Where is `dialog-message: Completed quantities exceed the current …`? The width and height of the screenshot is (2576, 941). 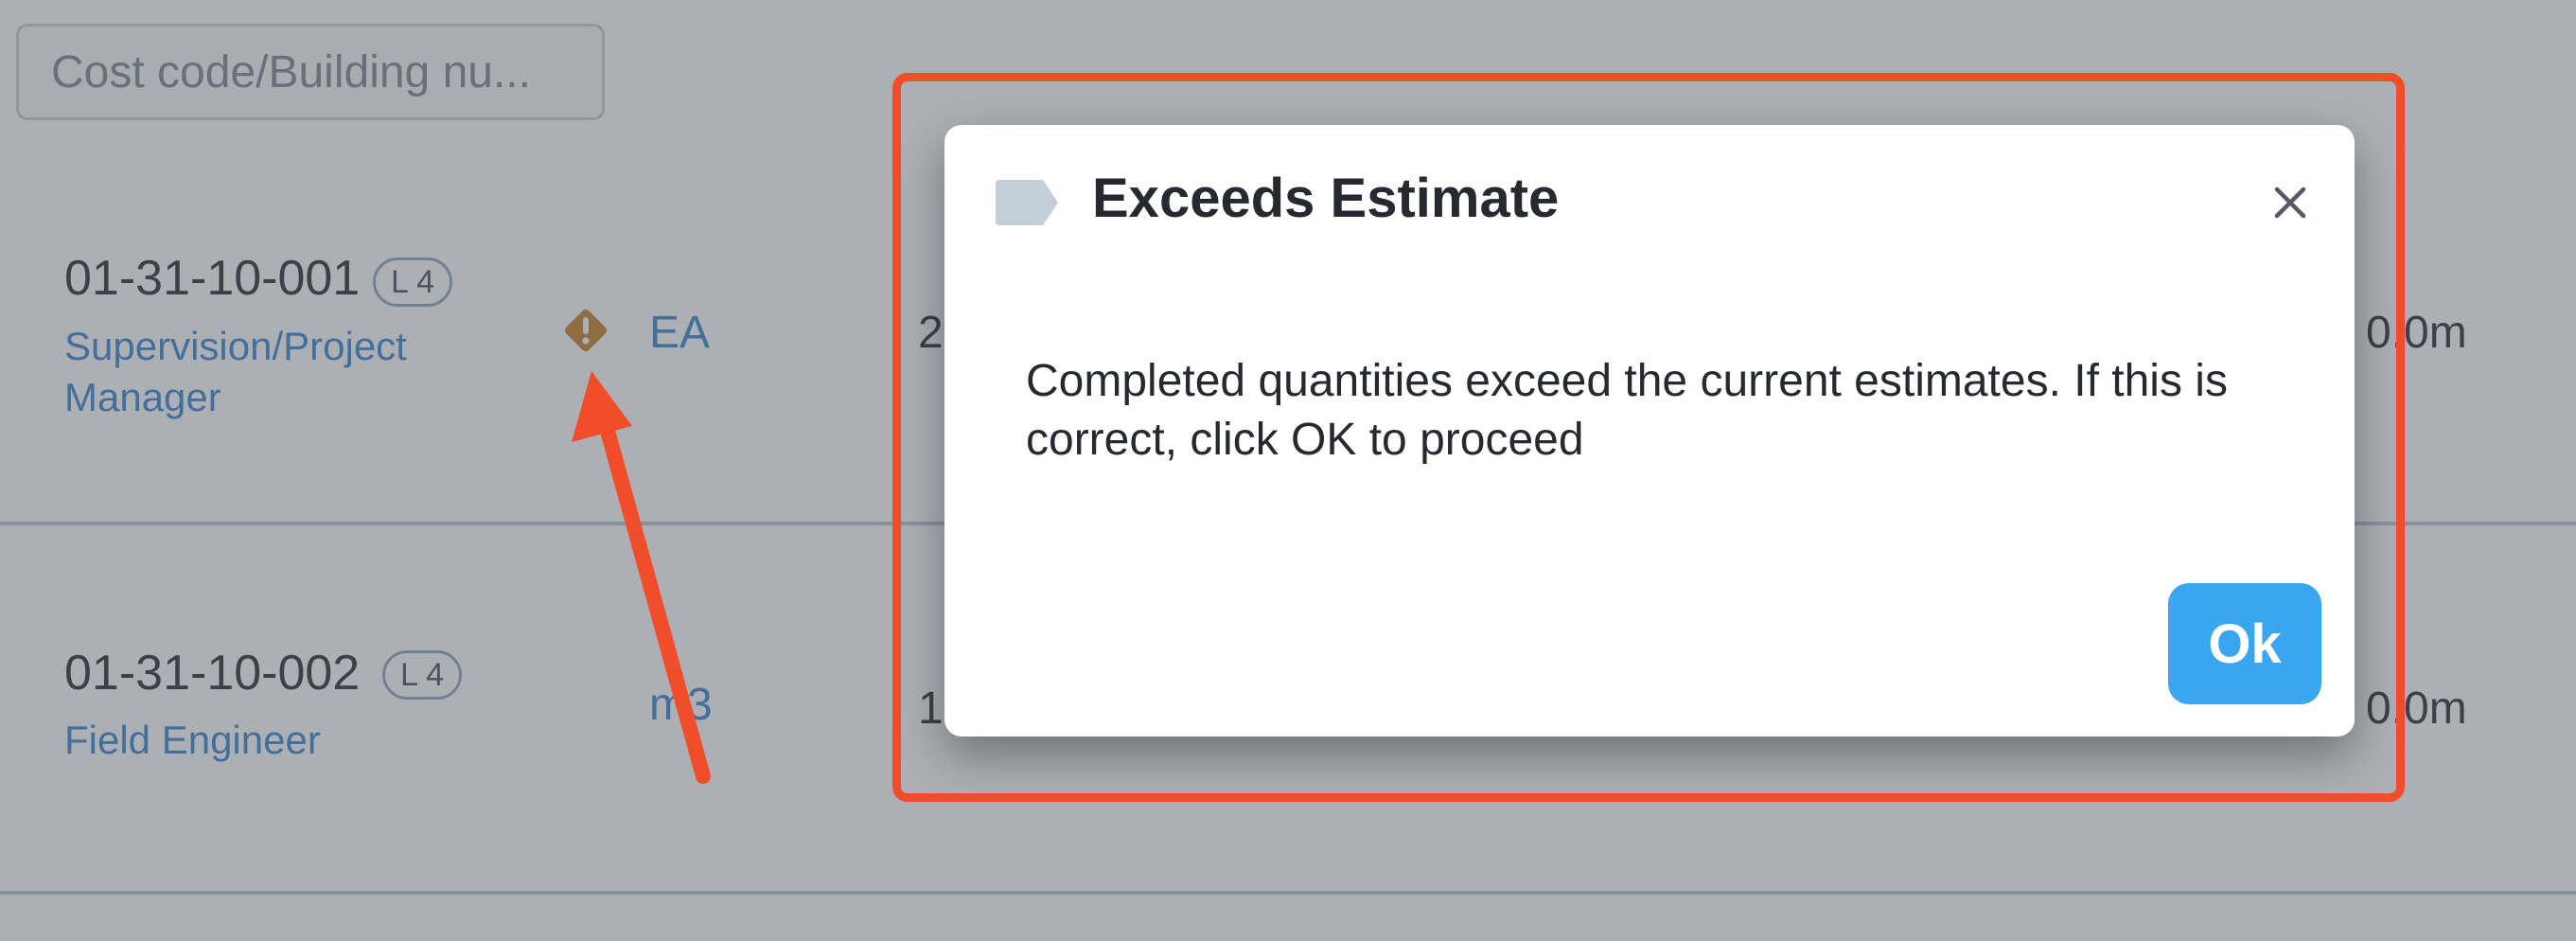 dialog-message: Completed quantities exceed the current … is located at coordinates (1627, 410).